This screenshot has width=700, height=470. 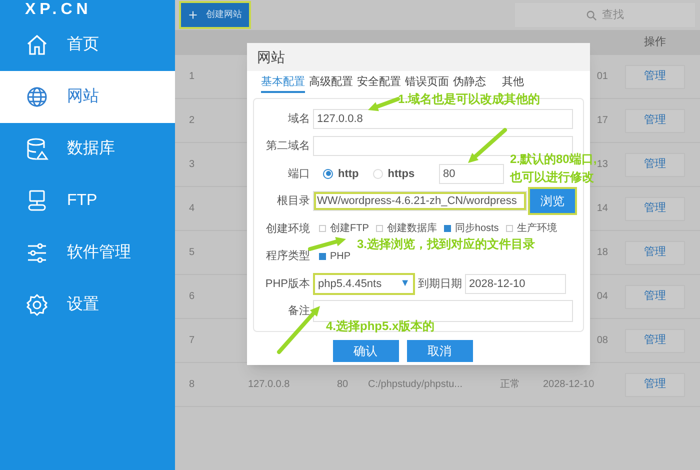 I want to click on table-cell: 17, so click(x=602, y=120).